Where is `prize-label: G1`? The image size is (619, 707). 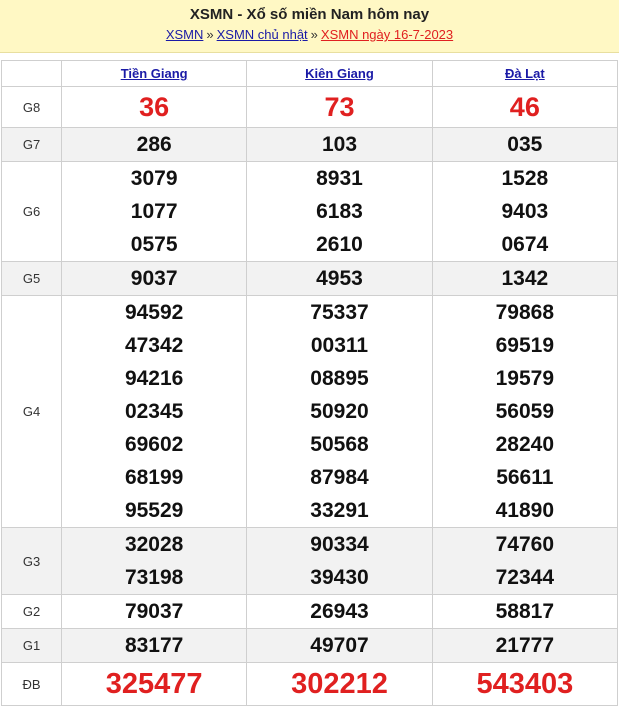
prize-label: G1 is located at coordinates (31, 645).